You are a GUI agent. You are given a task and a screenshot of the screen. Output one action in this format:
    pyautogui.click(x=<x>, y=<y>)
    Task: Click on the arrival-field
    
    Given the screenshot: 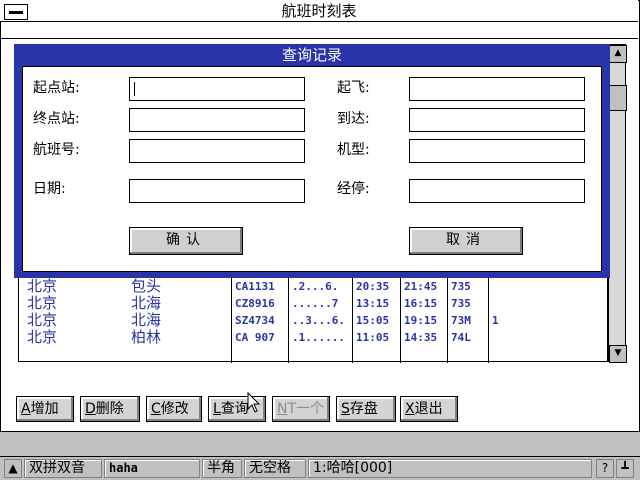 What is the action you would take?
    pyautogui.click(x=497, y=120)
    